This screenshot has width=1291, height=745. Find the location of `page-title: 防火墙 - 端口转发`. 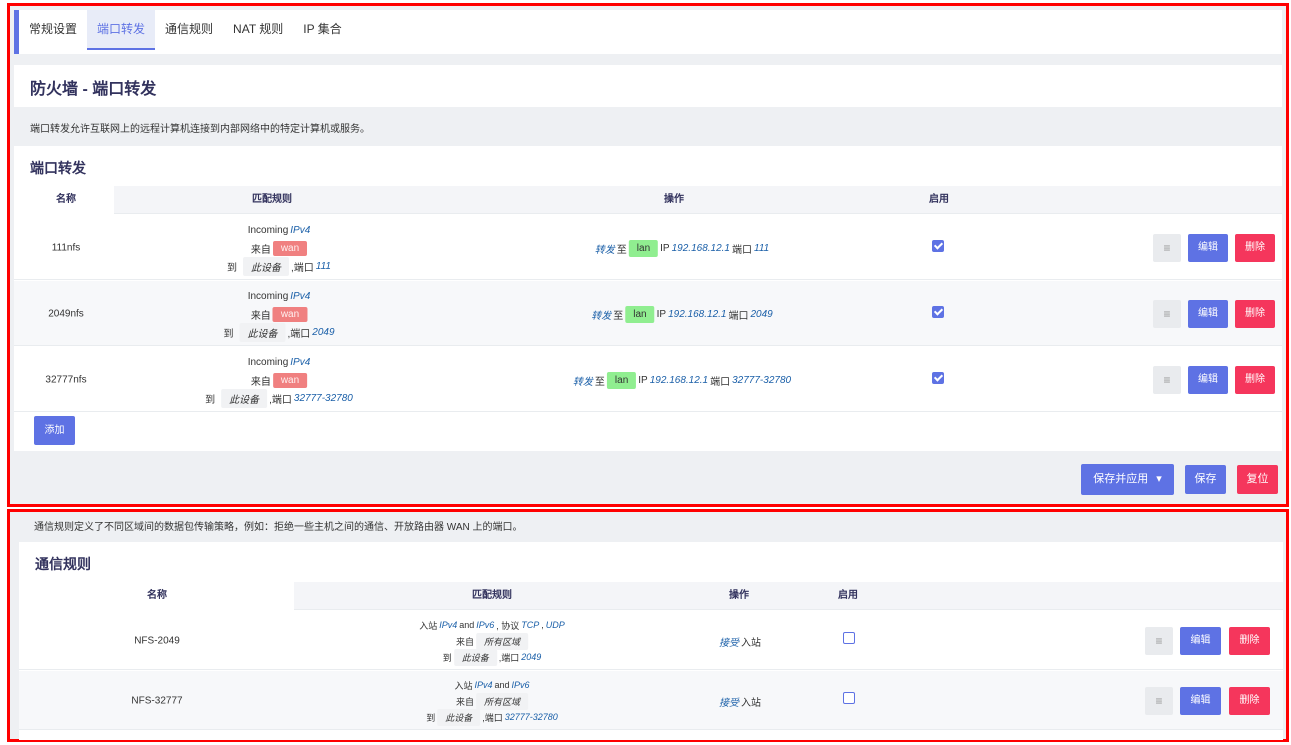

page-title: 防火墙 - 端口转发 is located at coordinates (93, 89).